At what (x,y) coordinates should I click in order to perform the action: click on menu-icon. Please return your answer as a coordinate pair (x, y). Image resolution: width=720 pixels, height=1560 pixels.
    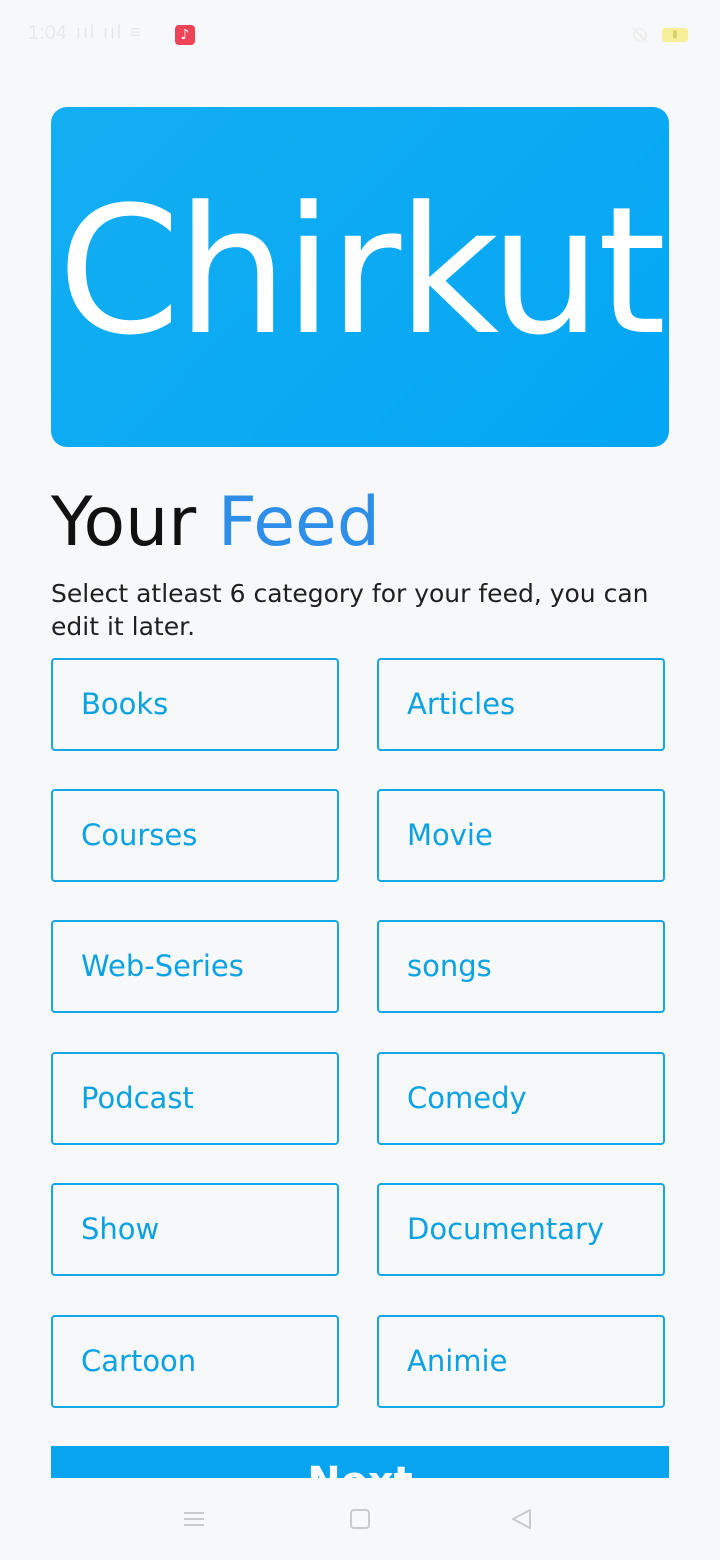
    Looking at the image, I should click on (194, 1519).